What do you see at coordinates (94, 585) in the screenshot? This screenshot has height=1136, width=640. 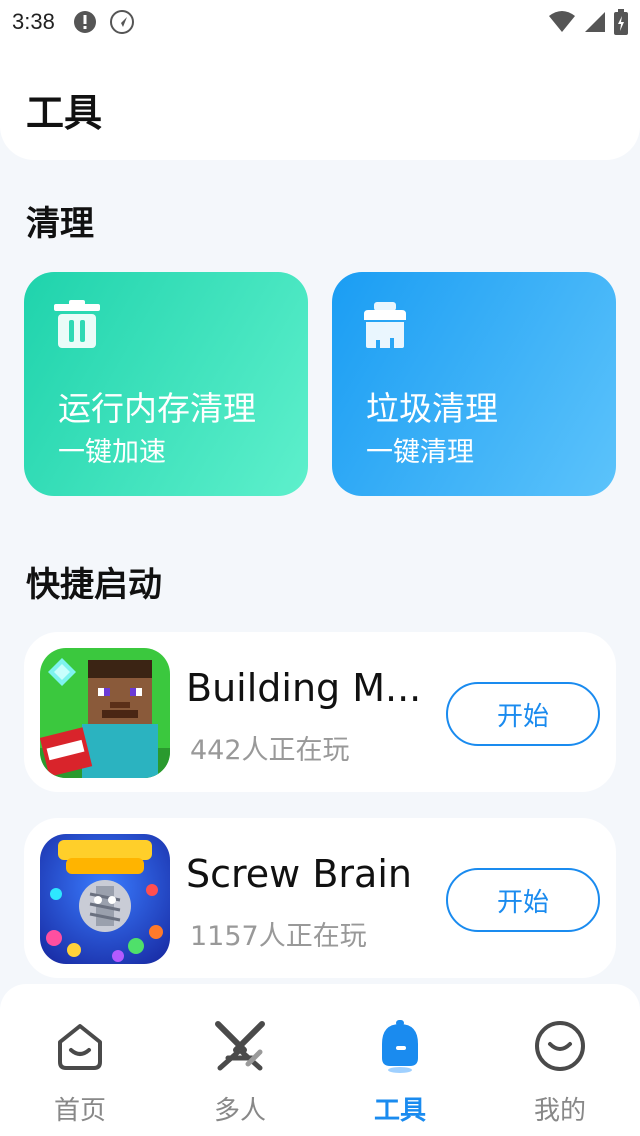 I see `quick-launch-section-title: 快捷启动` at bounding box center [94, 585].